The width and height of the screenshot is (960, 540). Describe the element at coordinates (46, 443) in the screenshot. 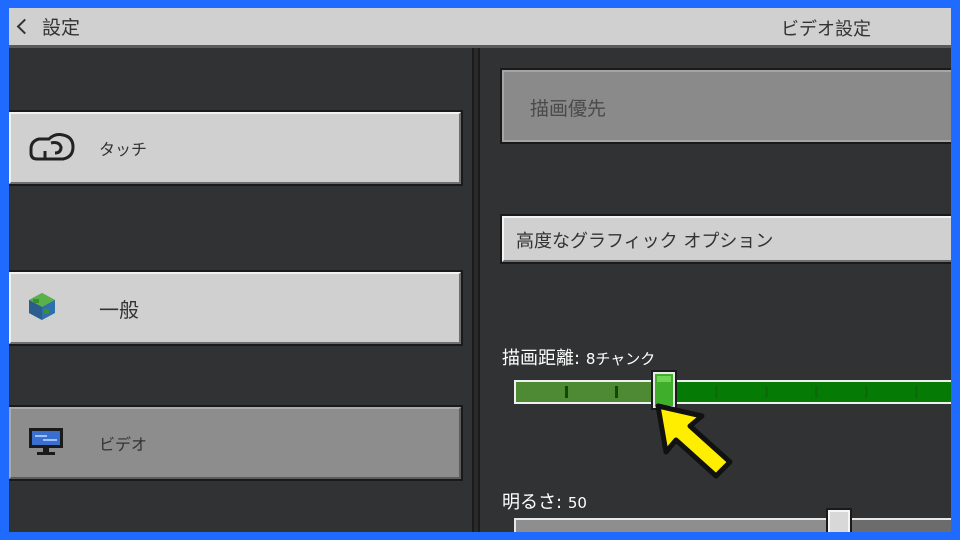

I see `monitor-icon` at that location.